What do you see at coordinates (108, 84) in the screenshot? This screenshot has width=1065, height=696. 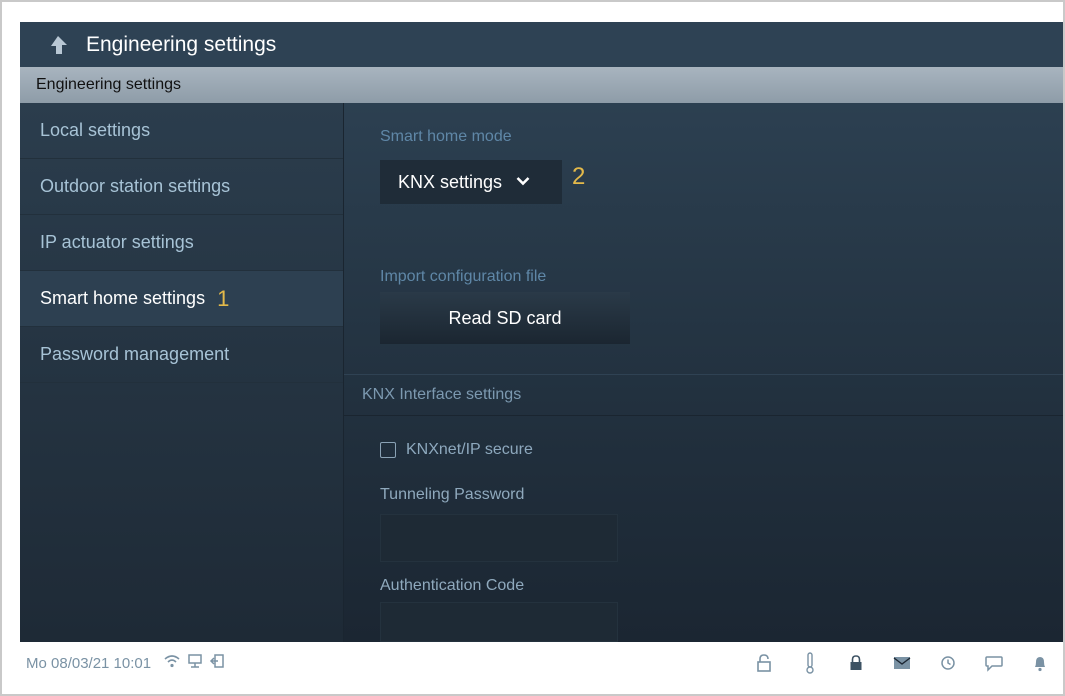 I see `section-title: Engineering settings` at bounding box center [108, 84].